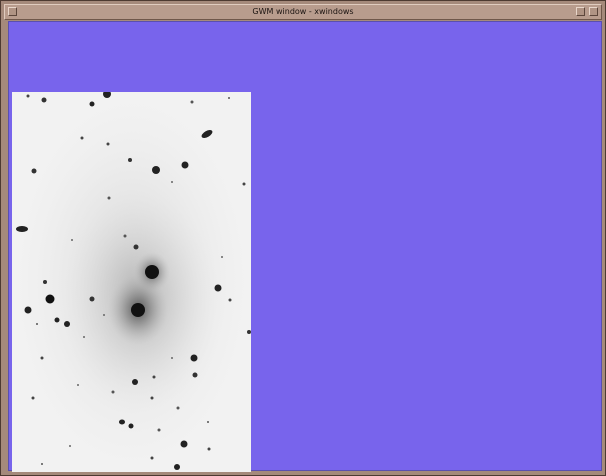 The height and width of the screenshot is (476, 606). I want to click on minimize-icon, so click(580, 11).